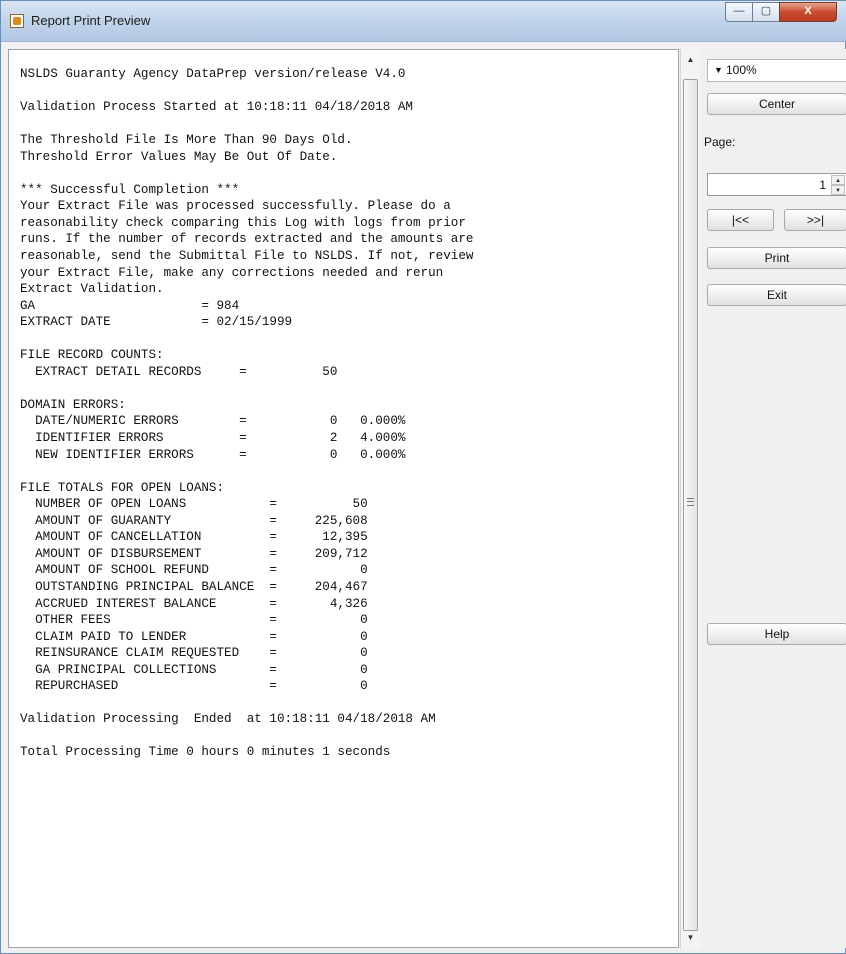  I want to click on report-line: AMOUNT OF DISBURSEMENT = 209,712, so click(194, 553).